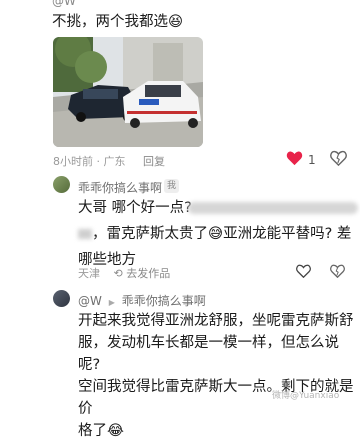 Image resolution: width=360 pixels, height=442 pixels. I want to click on post-photo, so click(128, 92).